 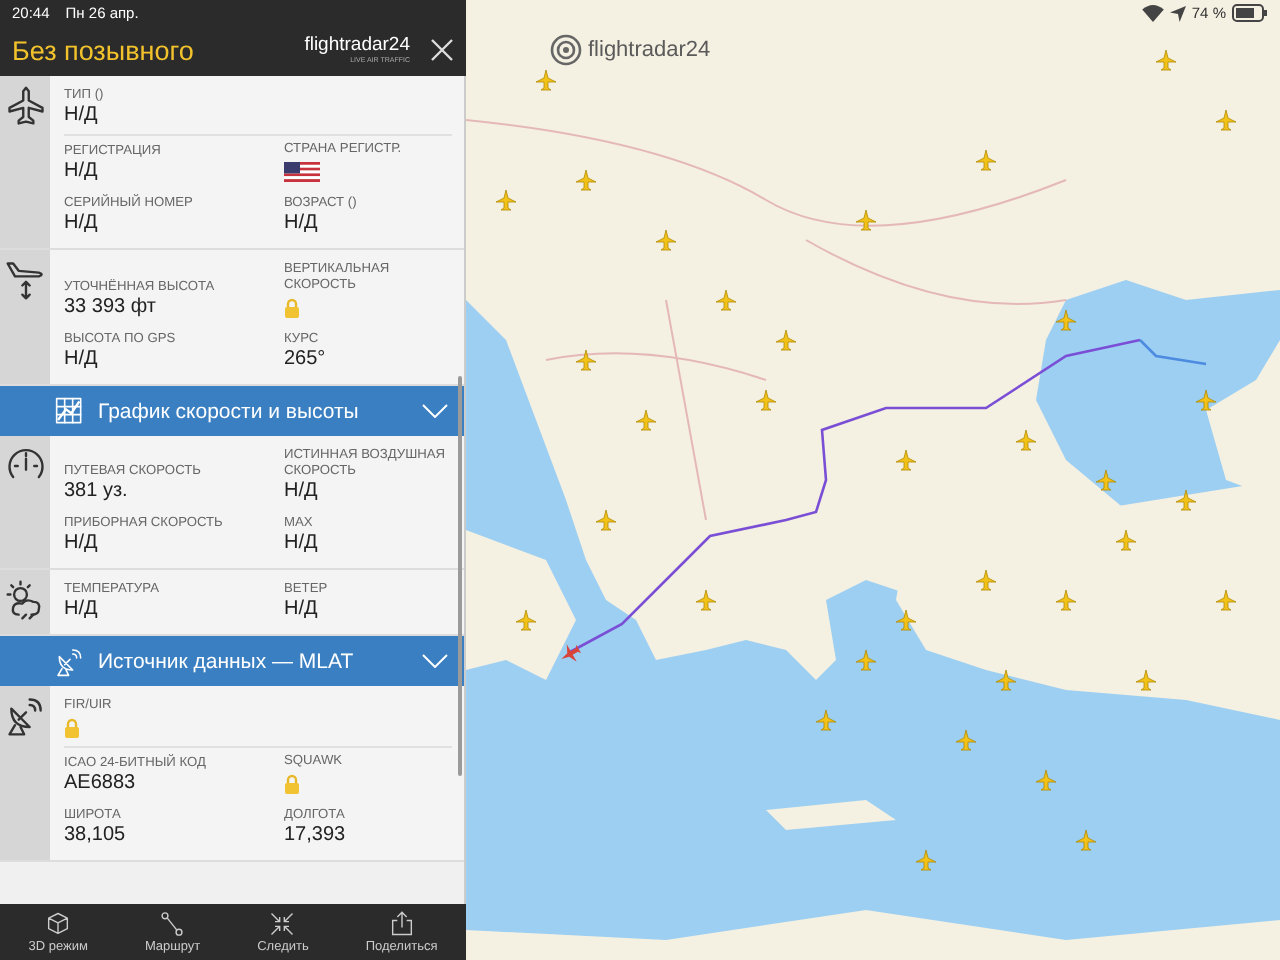 What do you see at coordinates (58, 924) in the screenshot?
I see `cube-icon` at bounding box center [58, 924].